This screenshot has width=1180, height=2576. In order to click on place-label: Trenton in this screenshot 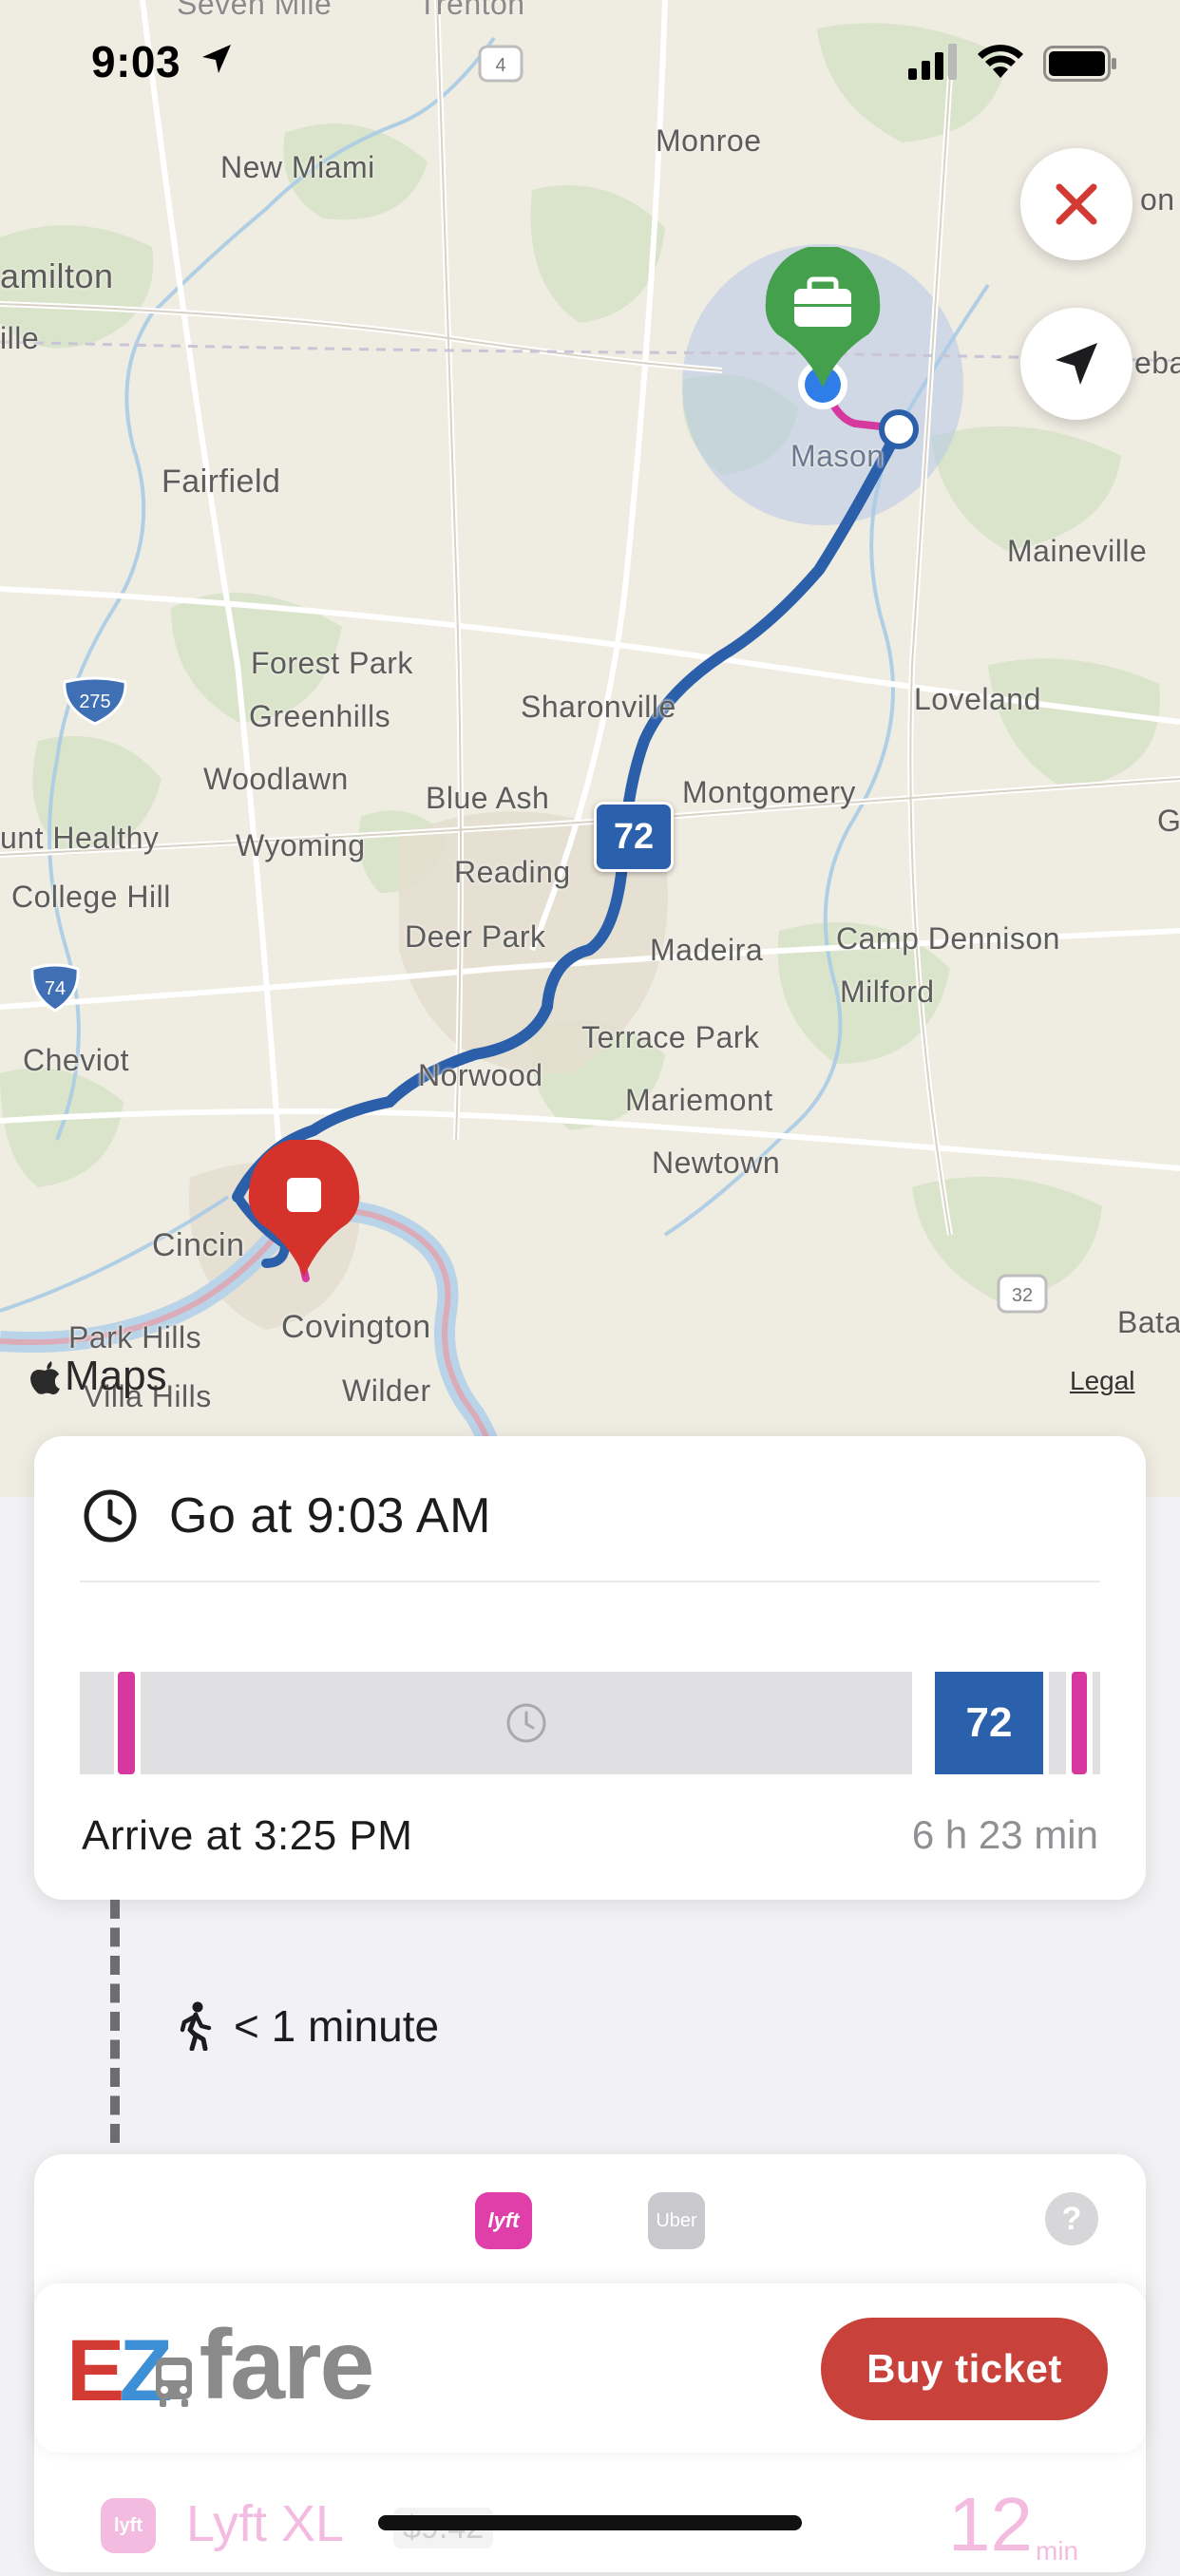, I will do `click(471, 10)`.